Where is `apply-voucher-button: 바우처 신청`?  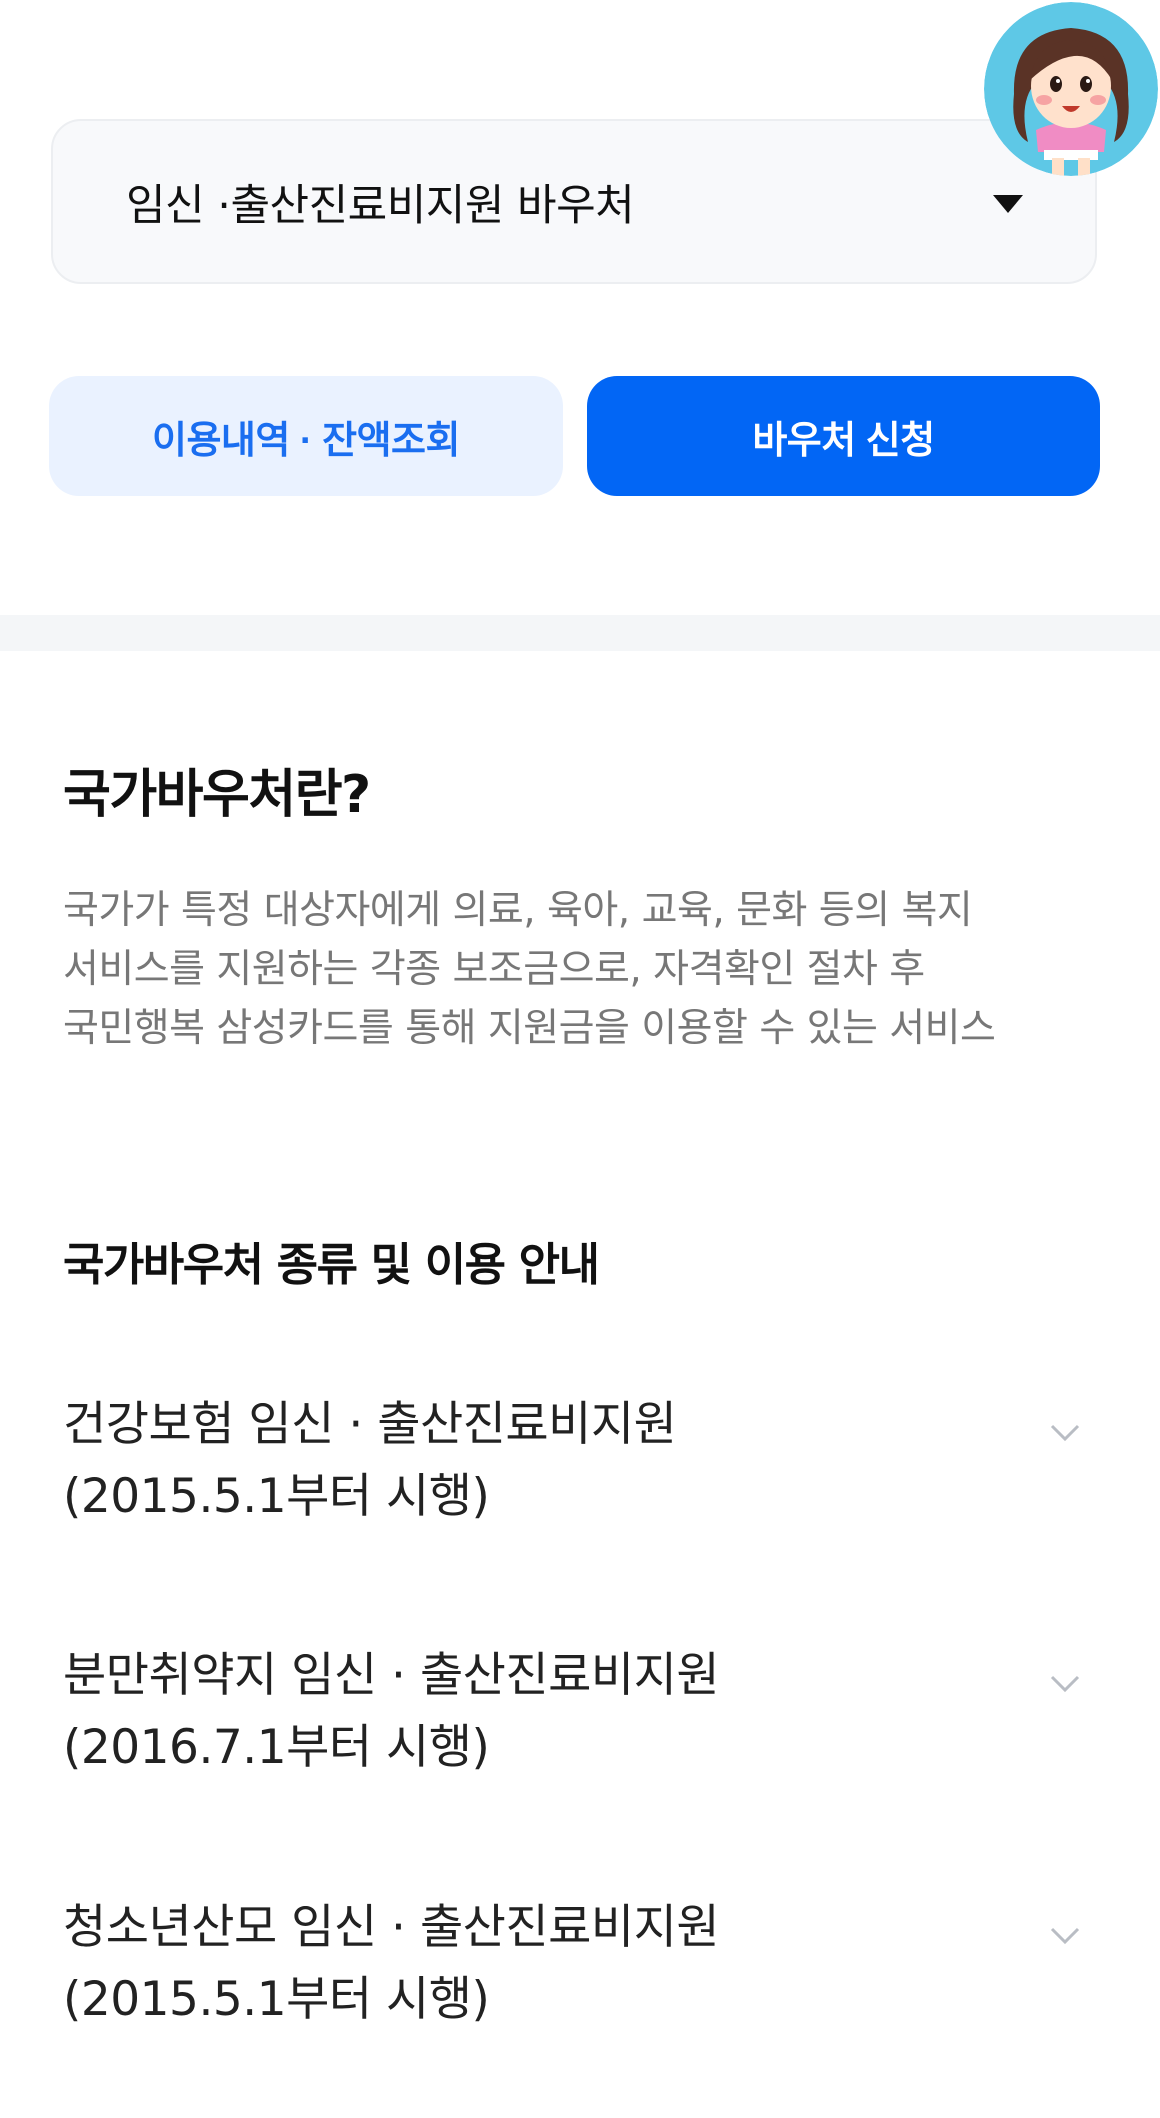 apply-voucher-button: 바우처 신청 is located at coordinates (843, 436).